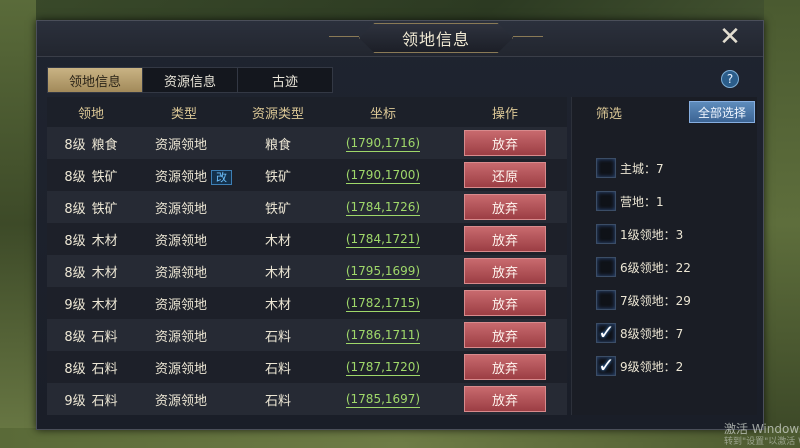 The height and width of the screenshot is (448, 800). Describe the element at coordinates (190, 80) in the screenshot. I see `tab-resource-info: 资源信息` at that location.